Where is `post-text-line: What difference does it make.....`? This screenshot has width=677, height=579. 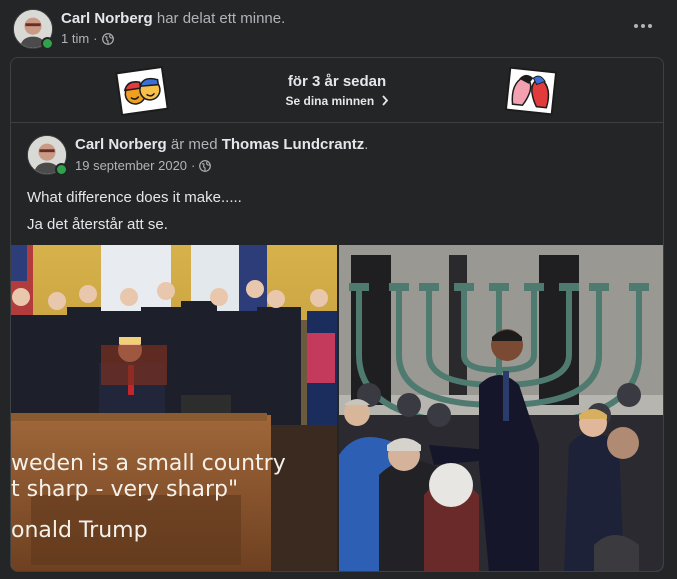 post-text-line: What difference does it make..... is located at coordinates (134, 197).